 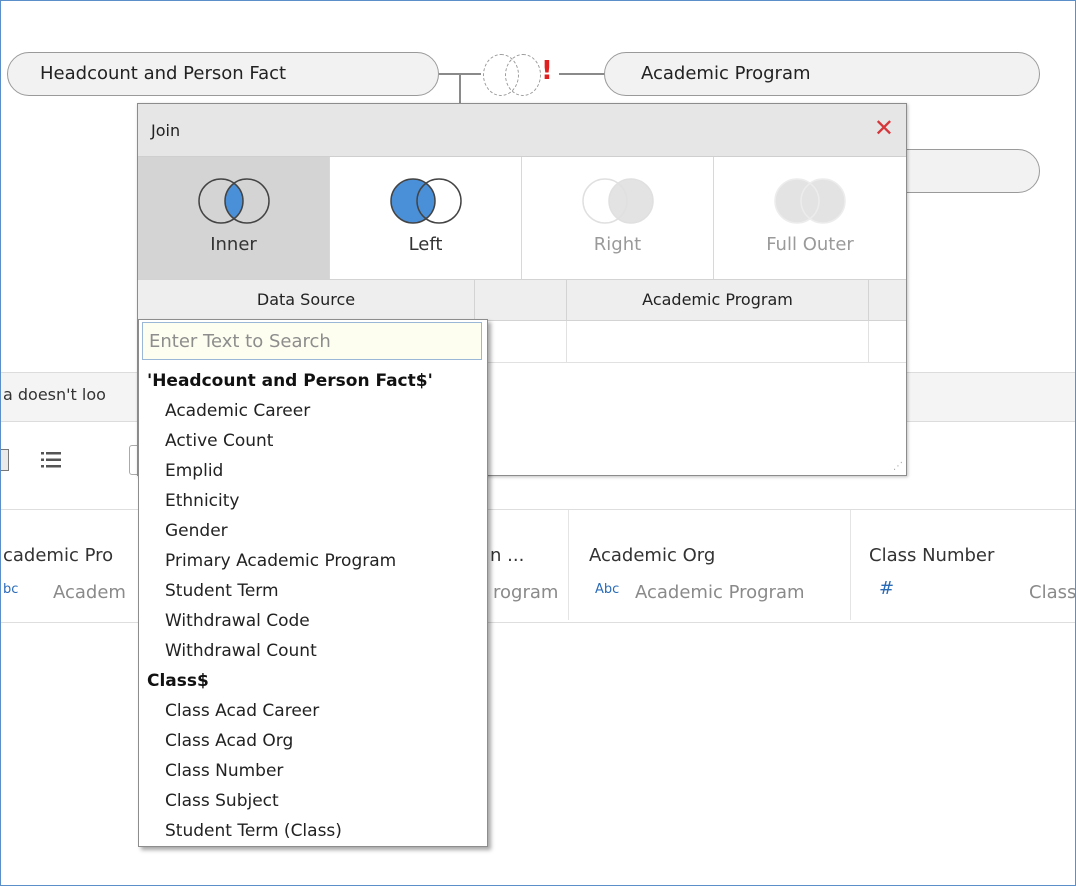 I want to click on field-group-header: 'Headcount and Person Fact$', so click(x=290, y=381).